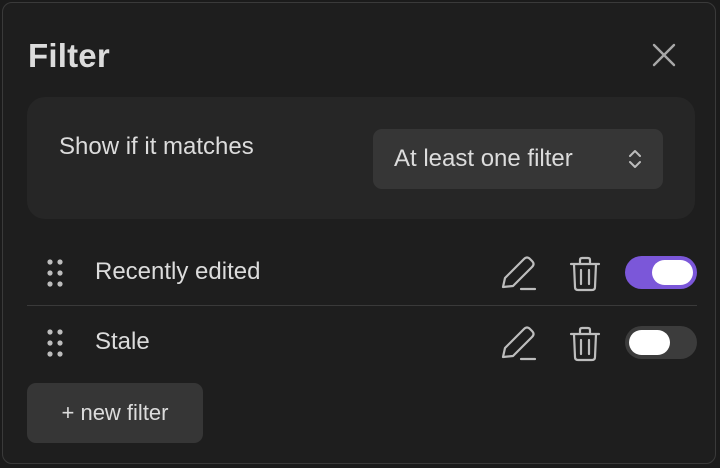 The width and height of the screenshot is (720, 468). I want to click on match-mode-select: At least one filter, so click(518, 159).